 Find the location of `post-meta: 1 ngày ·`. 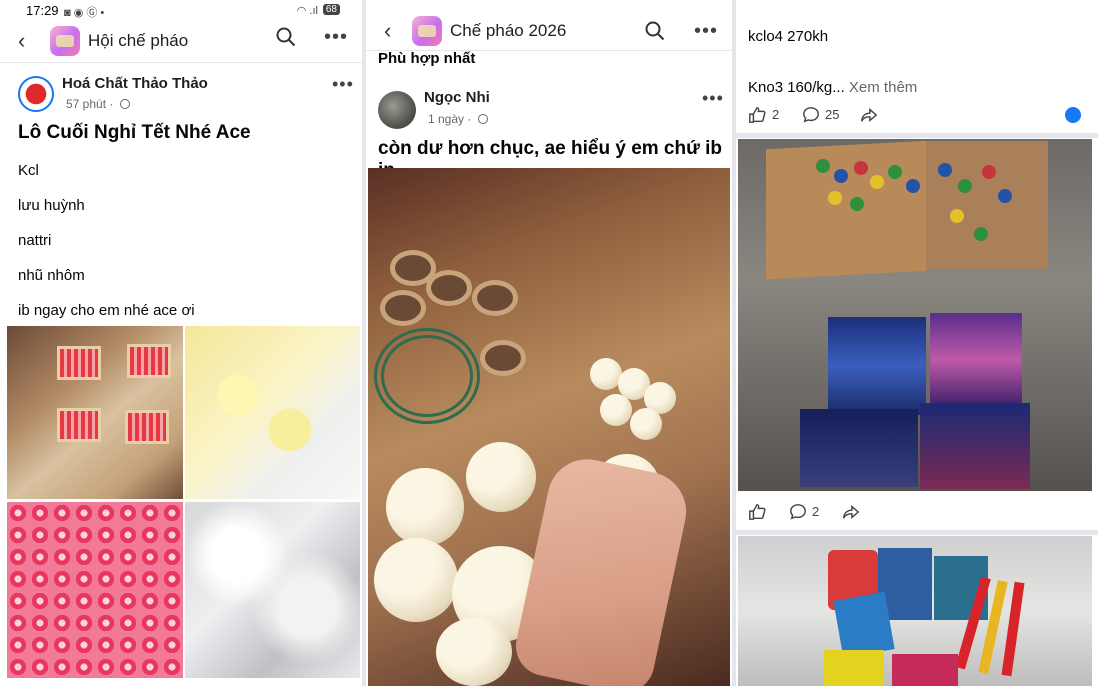

post-meta: 1 ngày · is located at coordinates (458, 119).